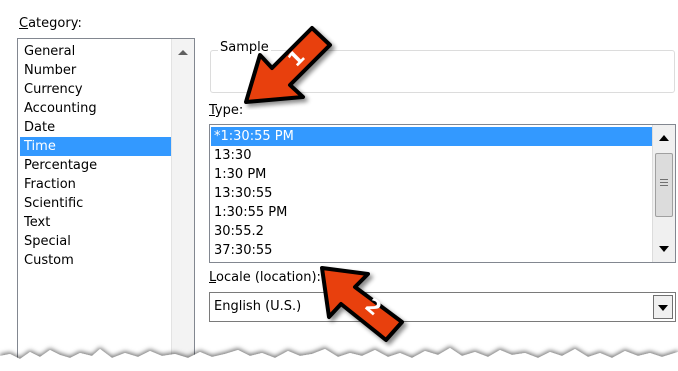 The image size is (678, 371). What do you see at coordinates (258, 306) in the screenshot?
I see `locale-value: English (U.S.)` at bounding box center [258, 306].